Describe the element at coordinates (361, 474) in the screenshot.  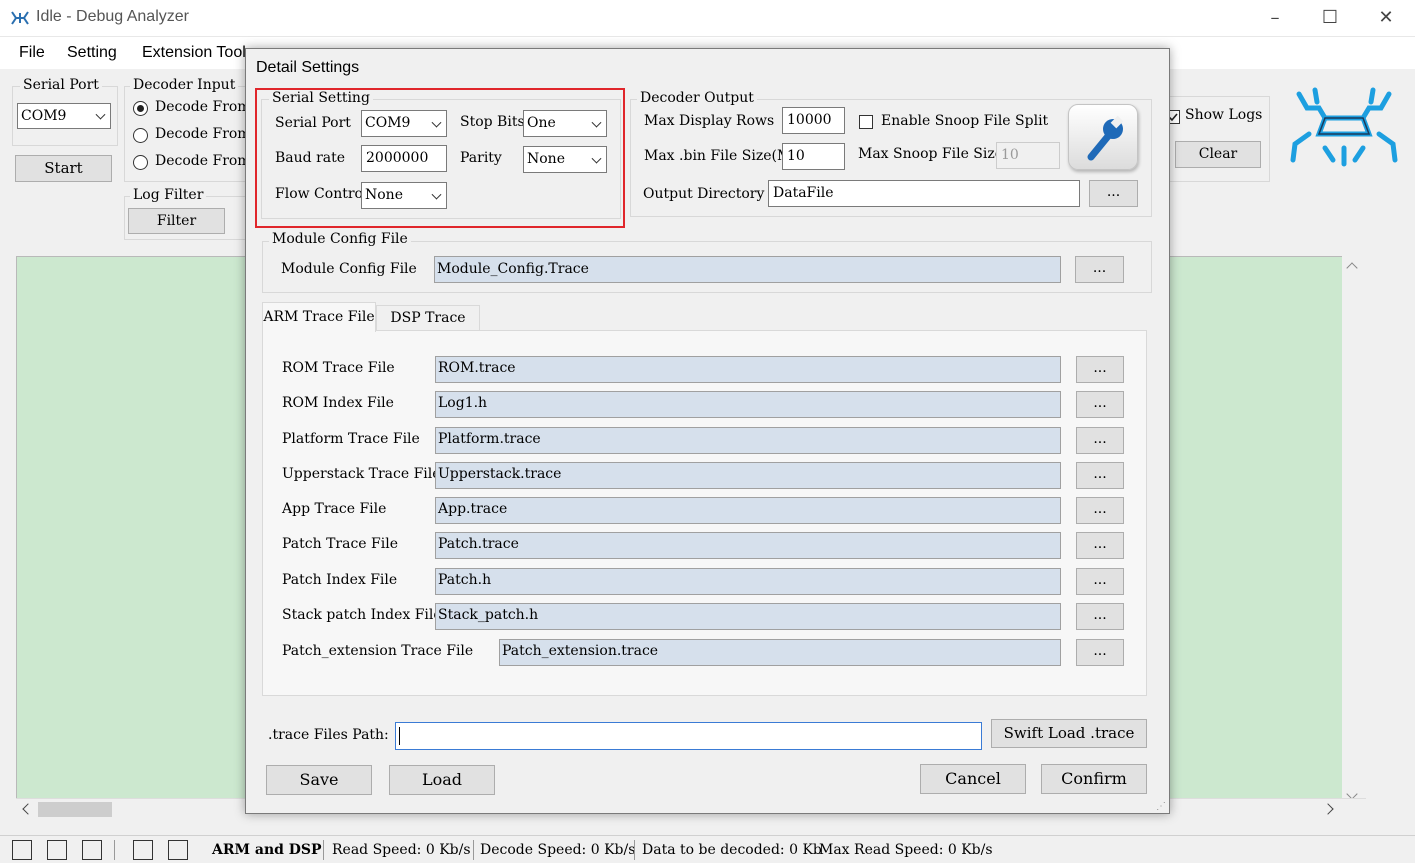
I see `trace-file-label: Upperstack Trace File` at that location.